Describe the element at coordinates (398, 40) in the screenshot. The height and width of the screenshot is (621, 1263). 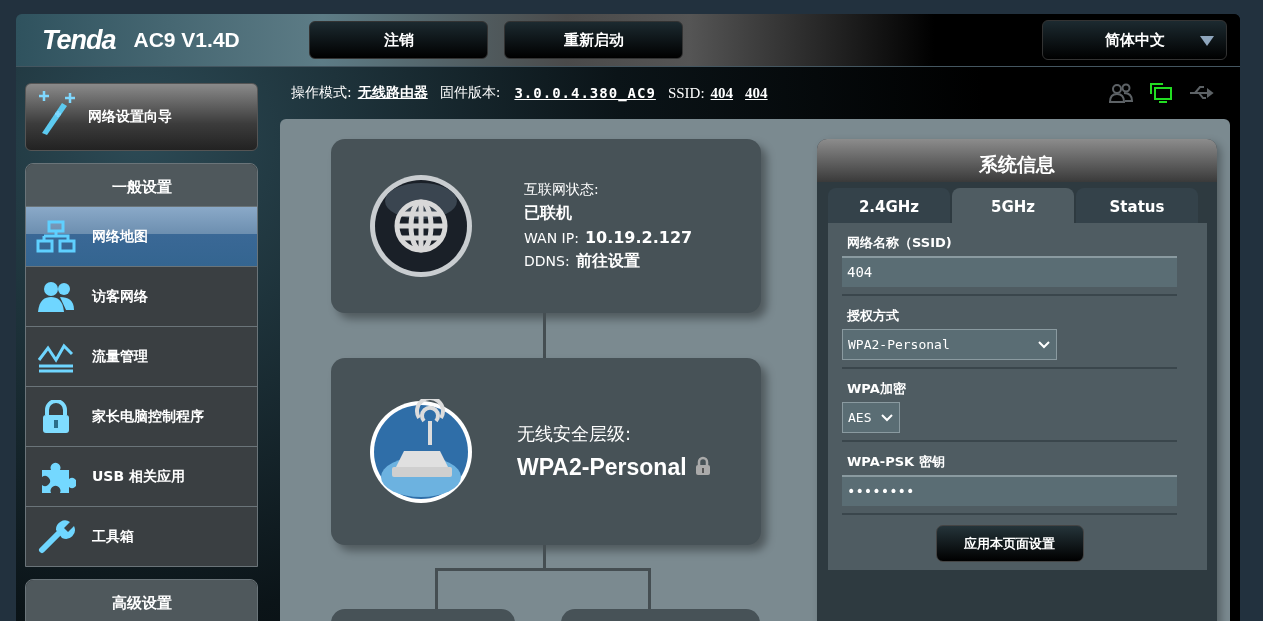
I see `header-button: 注销` at that location.